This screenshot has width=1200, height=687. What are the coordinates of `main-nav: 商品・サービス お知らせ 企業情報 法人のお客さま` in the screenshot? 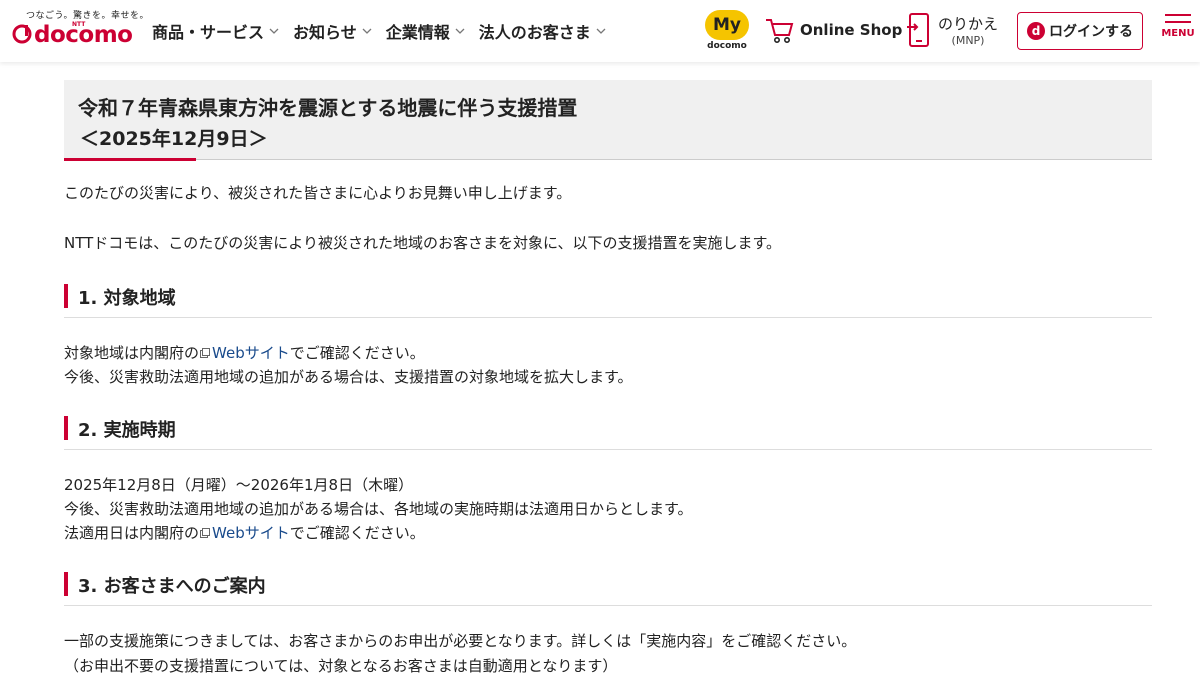 It's located at (379, 31).